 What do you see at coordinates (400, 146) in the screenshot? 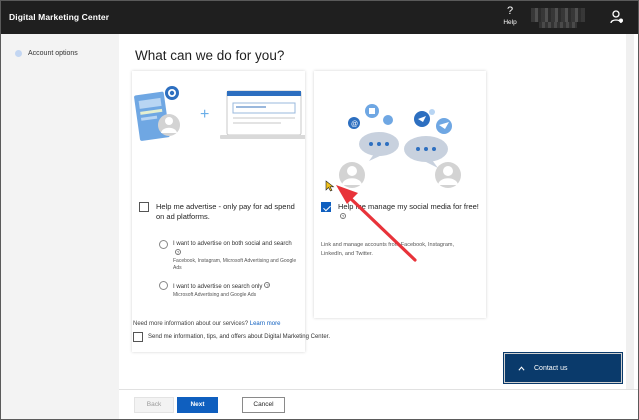
I see `social-illustration-icon: @` at bounding box center [400, 146].